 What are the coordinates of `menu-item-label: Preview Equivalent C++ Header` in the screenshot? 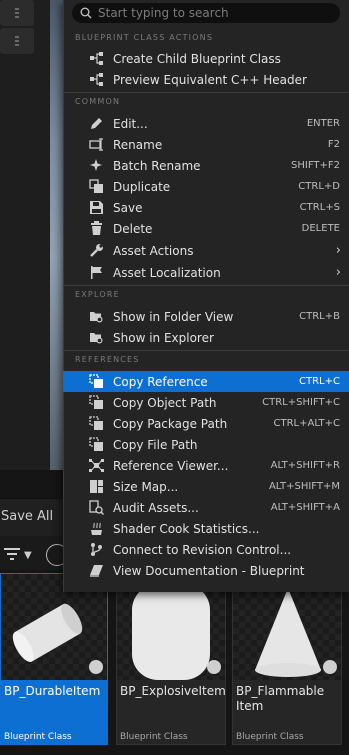 It's located at (210, 80).